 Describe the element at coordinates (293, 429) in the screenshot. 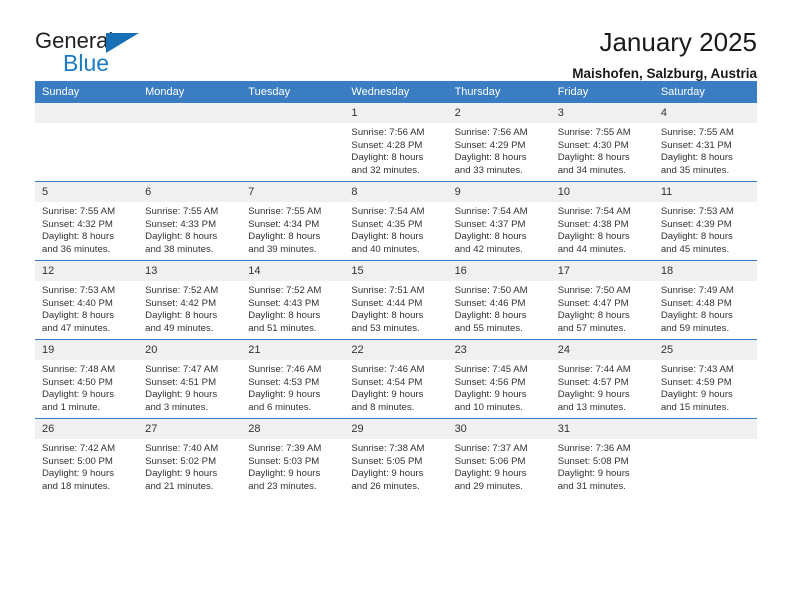

I see `day-number: 28` at that location.